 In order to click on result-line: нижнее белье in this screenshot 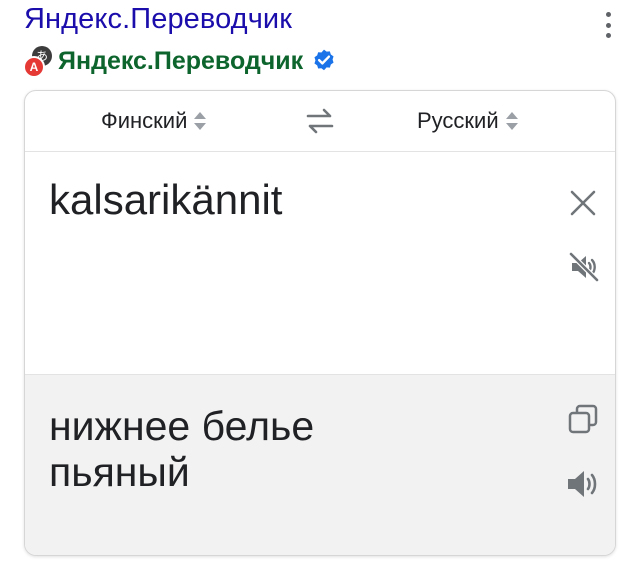, I will do `click(182, 426)`.